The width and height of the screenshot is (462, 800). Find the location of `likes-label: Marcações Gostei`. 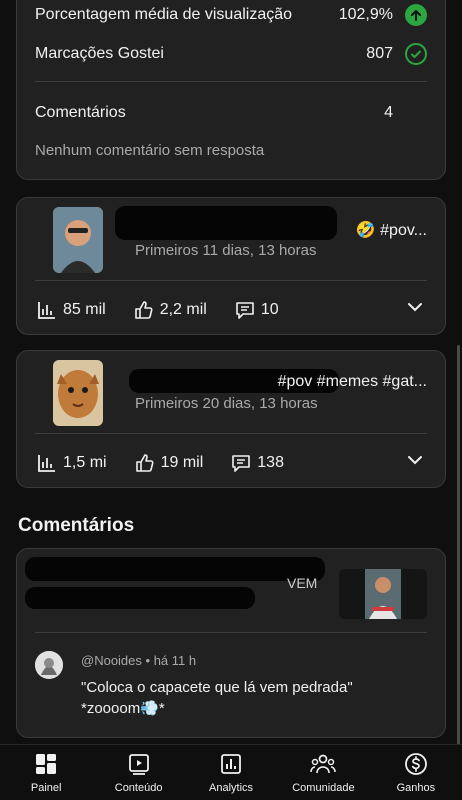

likes-label: Marcações Gostei is located at coordinates (99, 53).